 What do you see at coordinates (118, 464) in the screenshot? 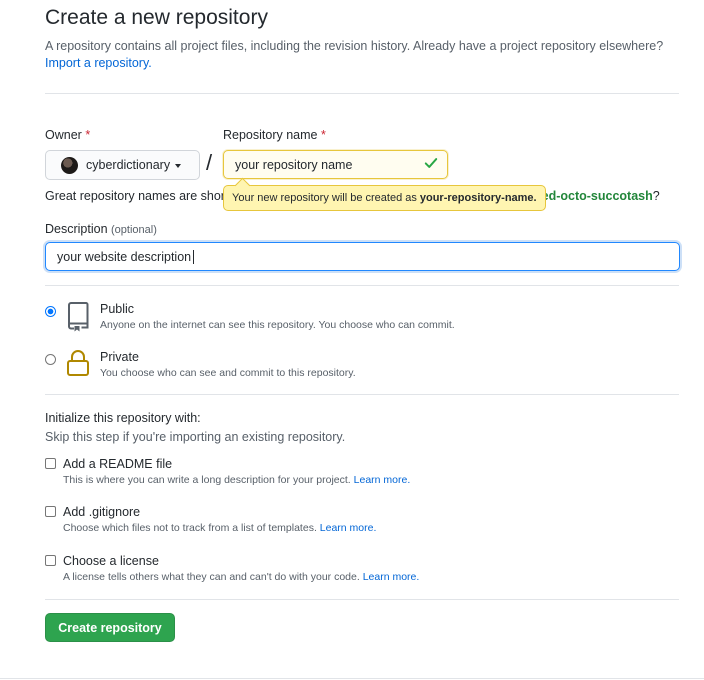
I see `readme-title: Add a README file` at bounding box center [118, 464].